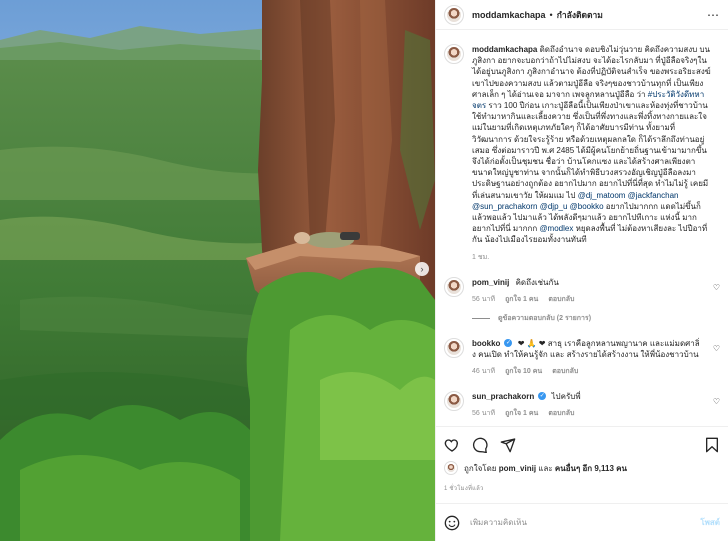  Describe the element at coordinates (523, 371) in the screenshot. I see `comment-likes: ถูกใจ 10 คน` at that location.